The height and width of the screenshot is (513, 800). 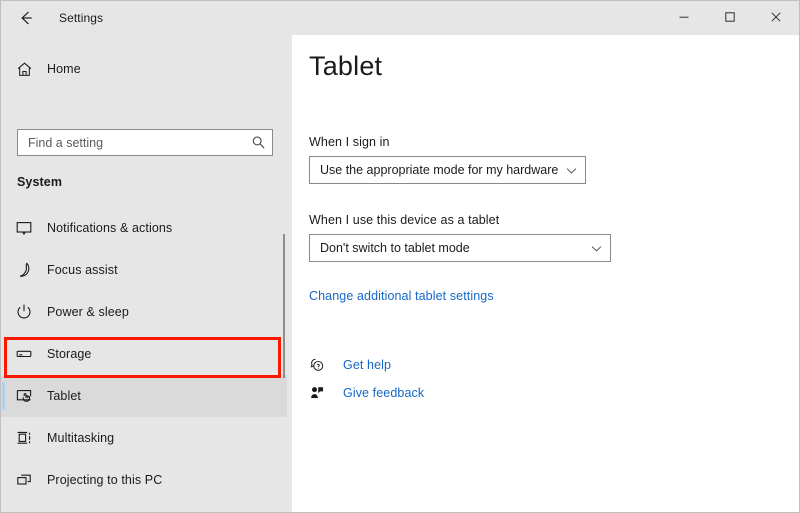 I want to click on drive-icon, so click(x=24, y=354).